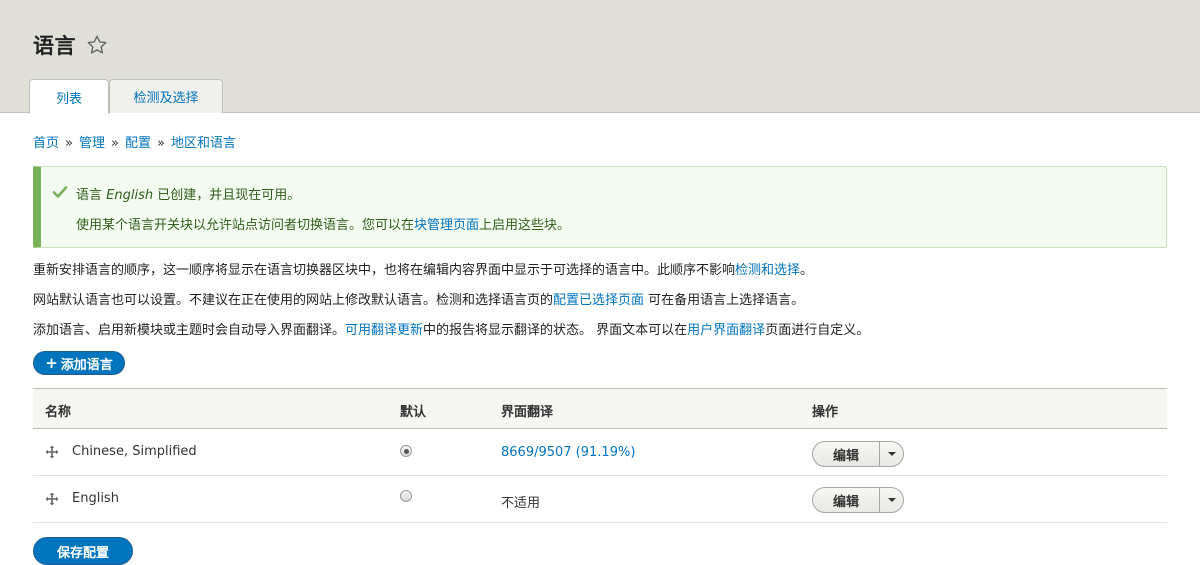 This screenshot has width=1200, height=565. Describe the element at coordinates (134, 451) in the screenshot. I see `language-name: Chinese, Simplified` at that location.